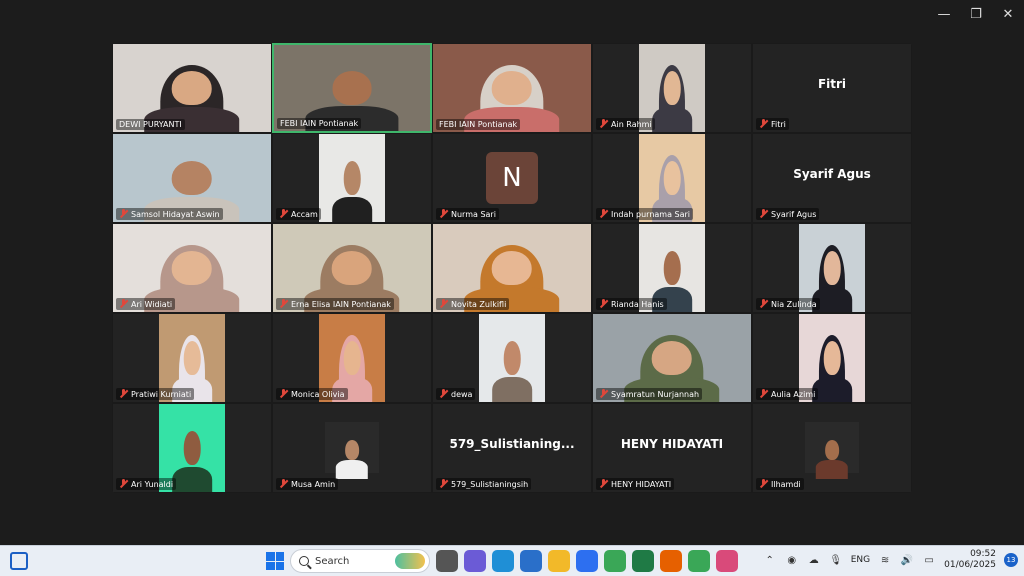 Image resolution: width=1024 pixels, height=576 pixels. What do you see at coordinates (671, 561) in the screenshot?
I see `firefox-icon` at bounding box center [671, 561].